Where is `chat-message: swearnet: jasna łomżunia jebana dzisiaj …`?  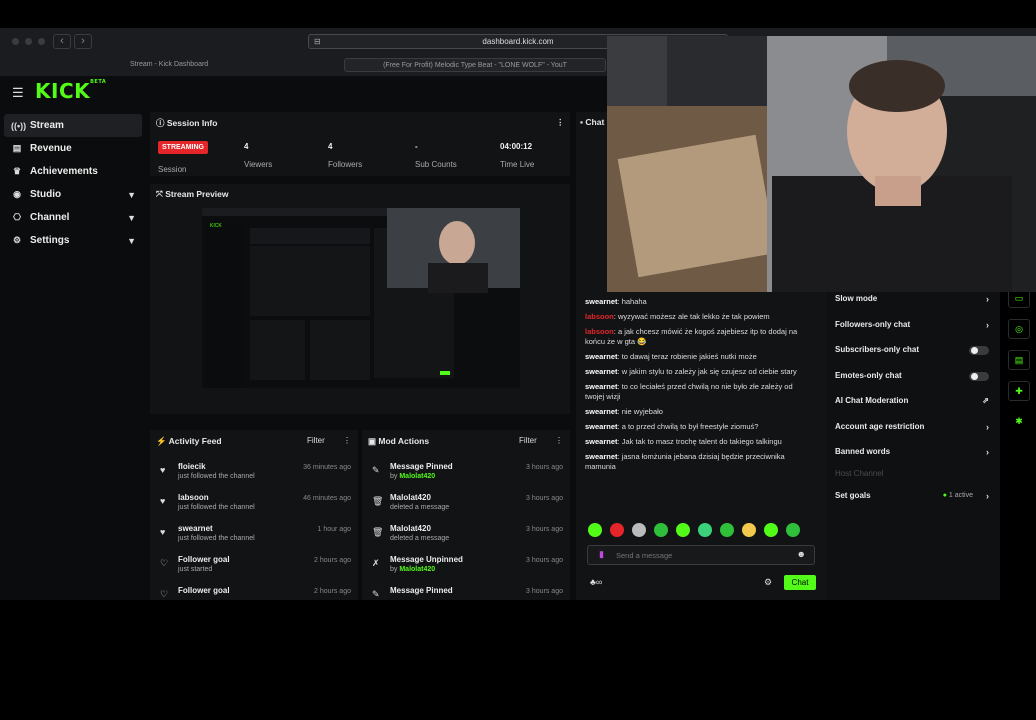
chat-message: swearnet: jasna łomżunia jebana dzisiaj … is located at coordinates (685, 461).